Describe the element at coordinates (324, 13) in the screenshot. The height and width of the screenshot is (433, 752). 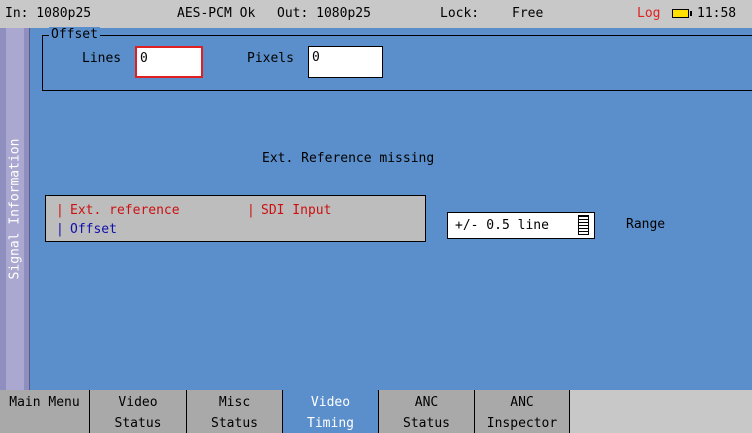
I see `output-format: Out: 1080p25` at that location.